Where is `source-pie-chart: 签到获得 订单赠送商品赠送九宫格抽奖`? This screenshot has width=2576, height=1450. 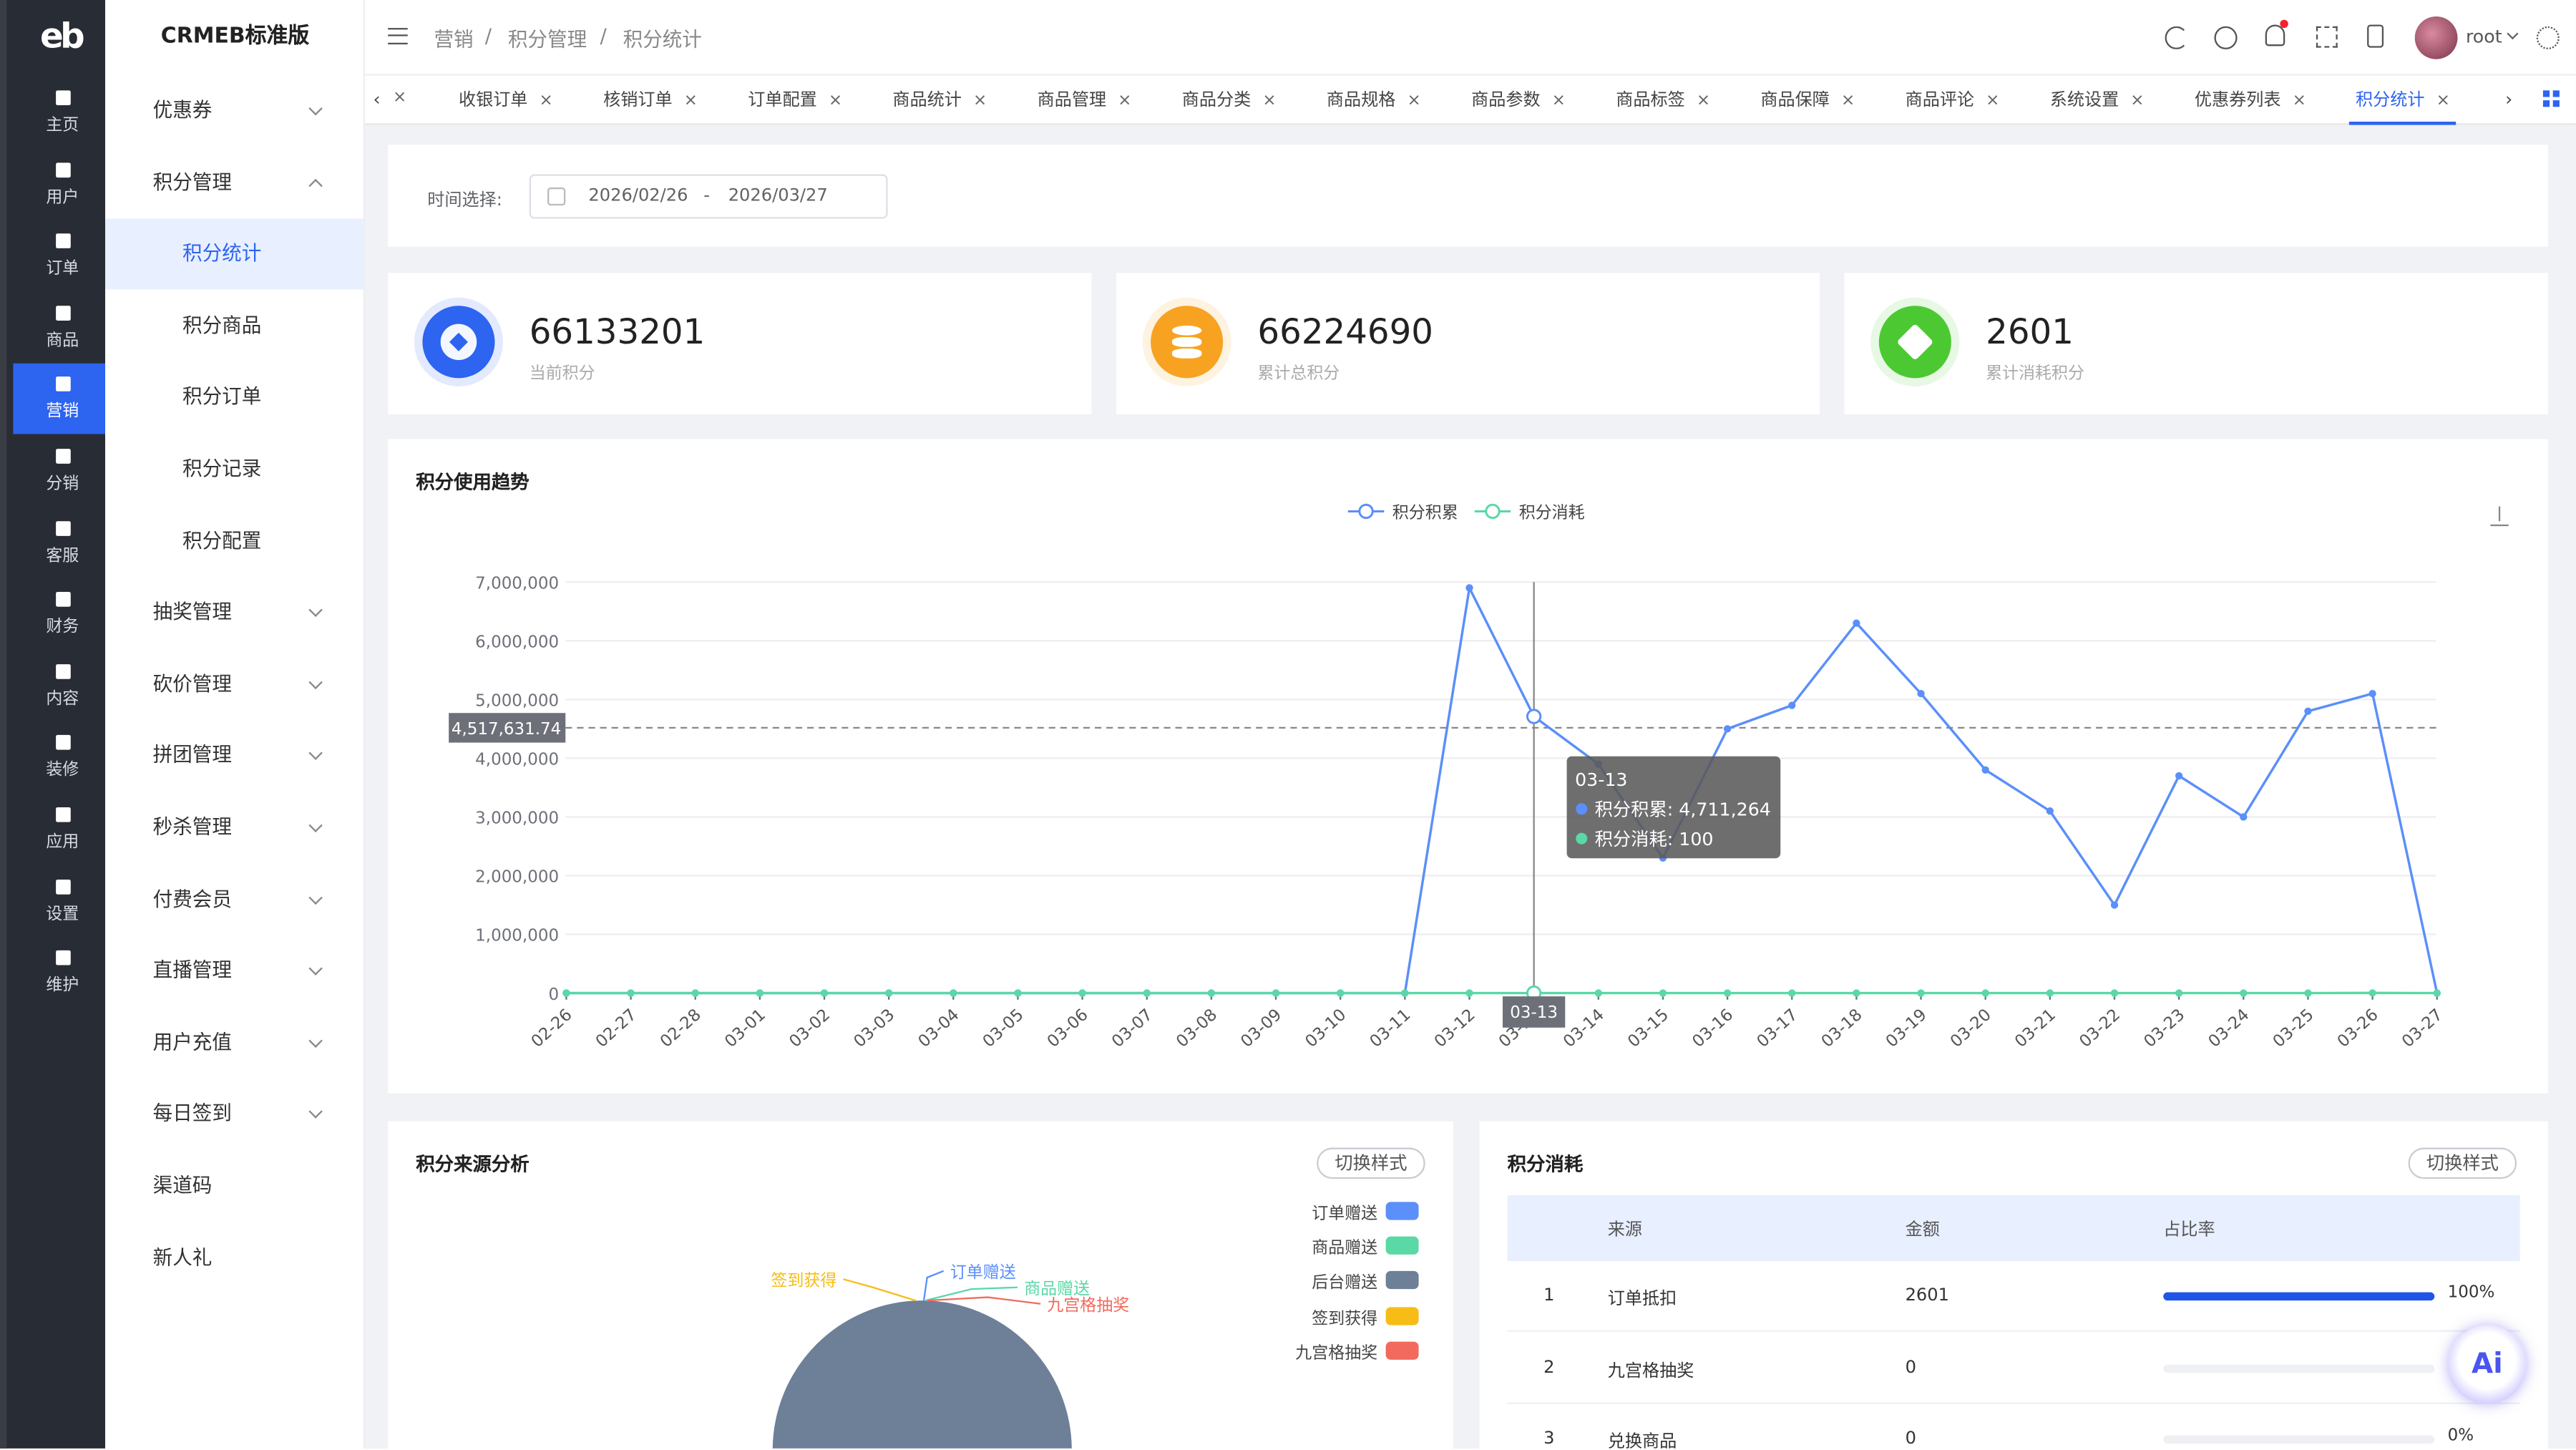 source-pie-chart: 签到获得 订单赠送商品赠送九宫格抽奖 is located at coordinates (920, 1285).